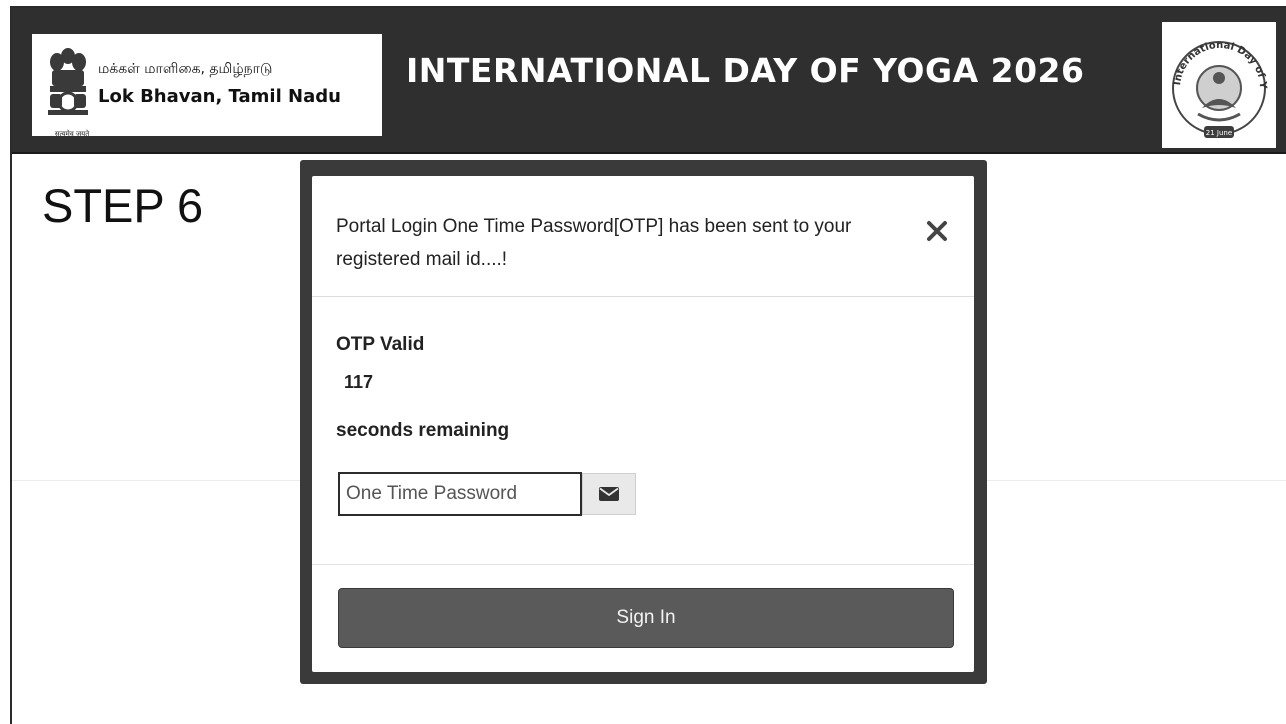 The width and height of the screenshot is (1286, 724). I want to click on sign-in-label: Sign In, so click(646, 617).